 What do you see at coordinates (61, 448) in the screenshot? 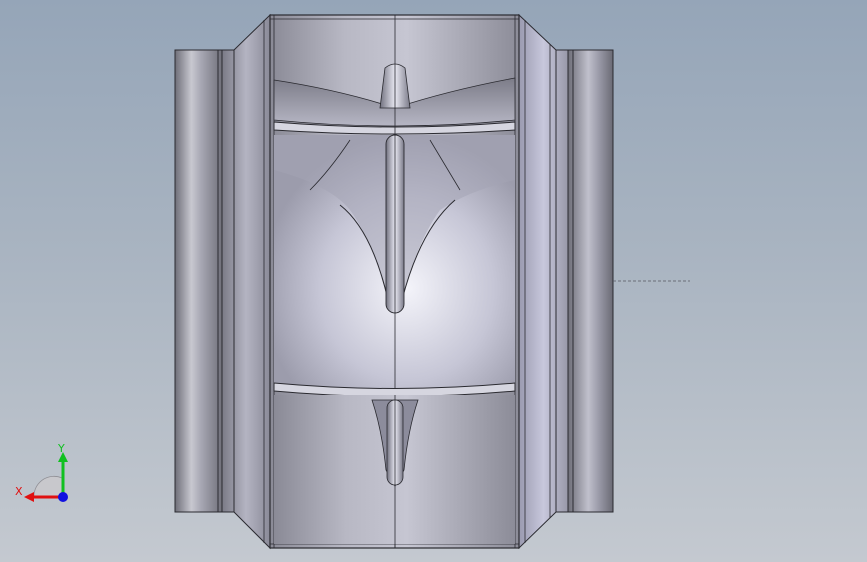
I see `y-axis-label: Y` at bounding box center [61, 448].